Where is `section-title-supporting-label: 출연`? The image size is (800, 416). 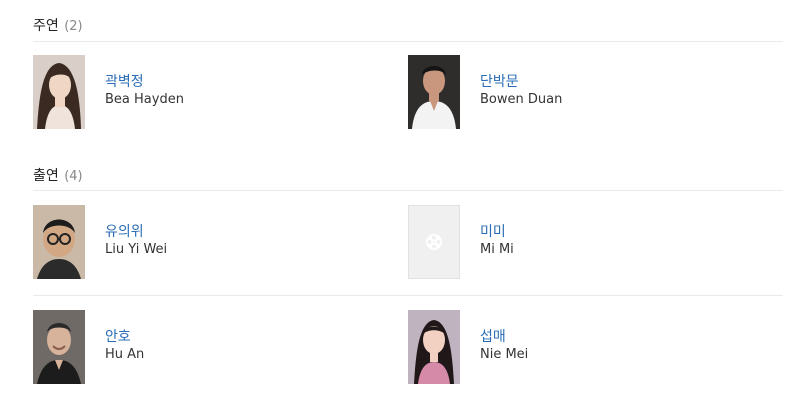 section-title-supporting-label: 출연 is located at coordinates (46, 176).